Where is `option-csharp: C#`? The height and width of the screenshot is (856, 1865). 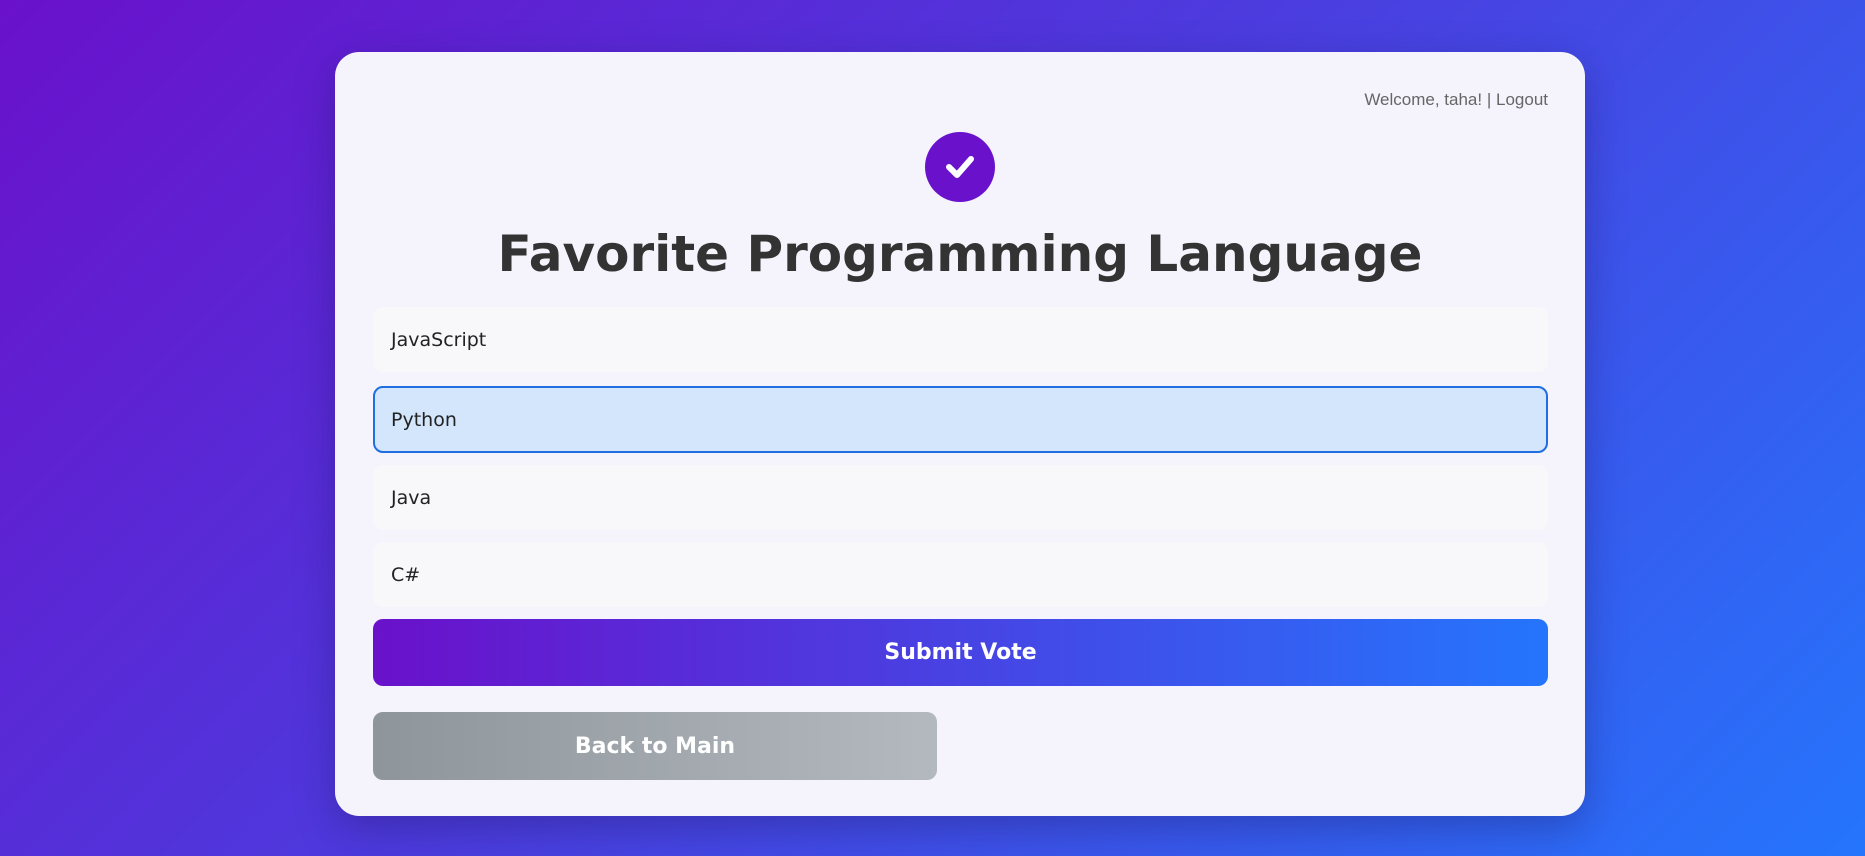 option-csharp: C# is located at coordinates (960, 574).